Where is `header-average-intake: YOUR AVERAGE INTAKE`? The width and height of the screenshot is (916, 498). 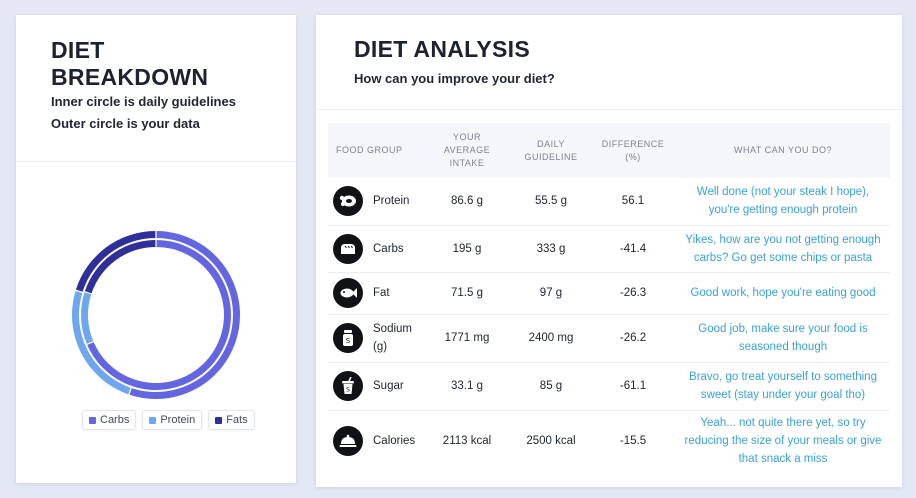
header-average-intake: YOUR AVERAGE INTAKE is located at coordinates (467, 150).